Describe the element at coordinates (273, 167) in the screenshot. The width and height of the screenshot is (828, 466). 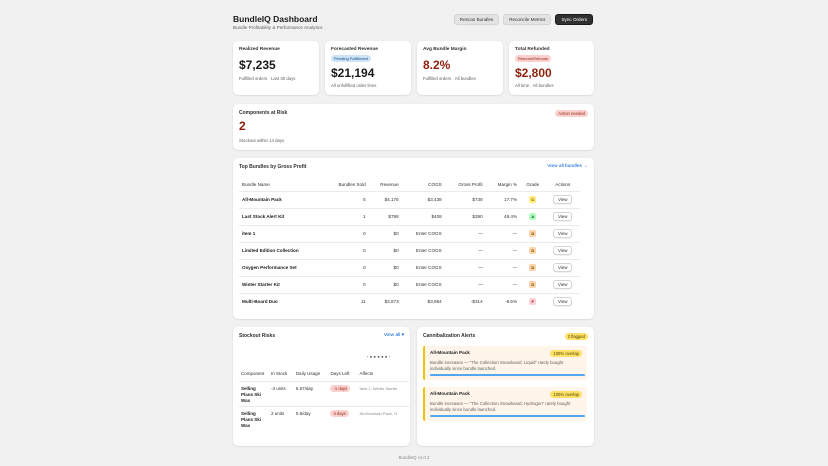
I see `top-bundles-title: Top Bundles by Gross Profit` at that location.